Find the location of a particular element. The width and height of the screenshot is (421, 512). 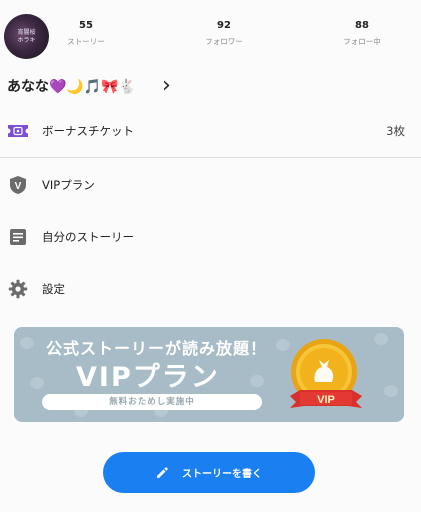

stat-stories-count: 55 is located at coordinates (86, 25).